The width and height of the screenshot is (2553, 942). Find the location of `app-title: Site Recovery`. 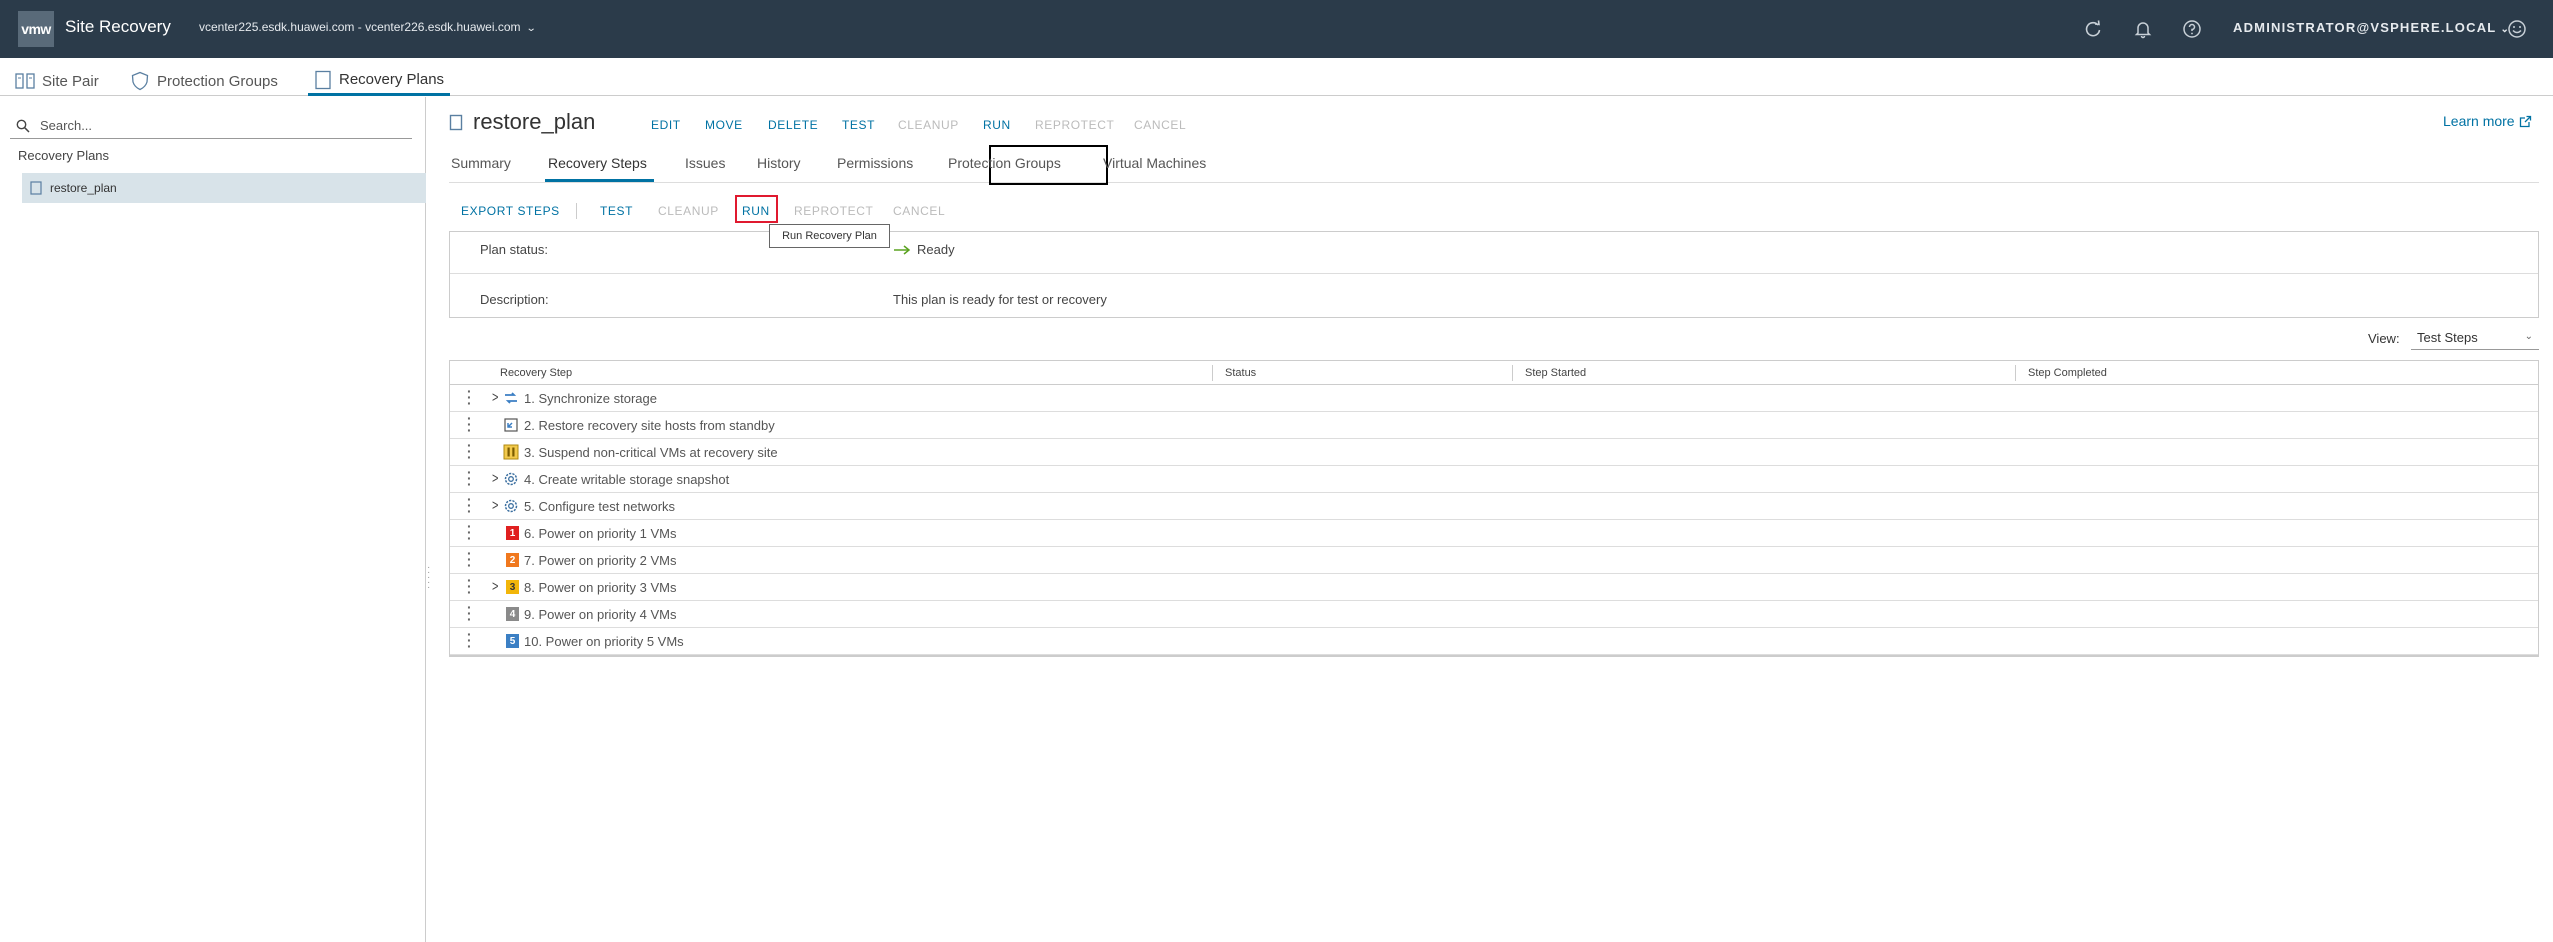

app-title: Site Recovery is located at coordinates (118, 26).